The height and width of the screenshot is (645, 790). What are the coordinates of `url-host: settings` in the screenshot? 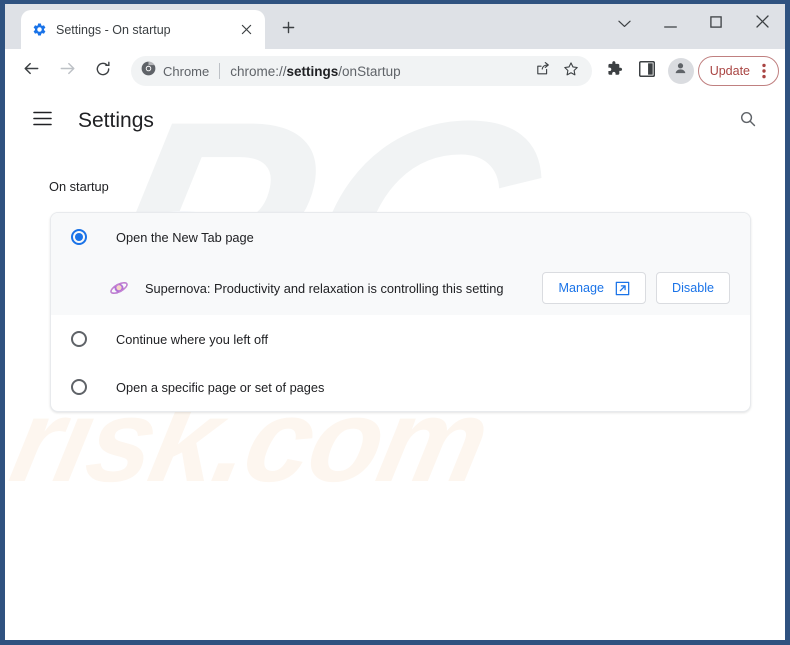 It's located at (312, 71).